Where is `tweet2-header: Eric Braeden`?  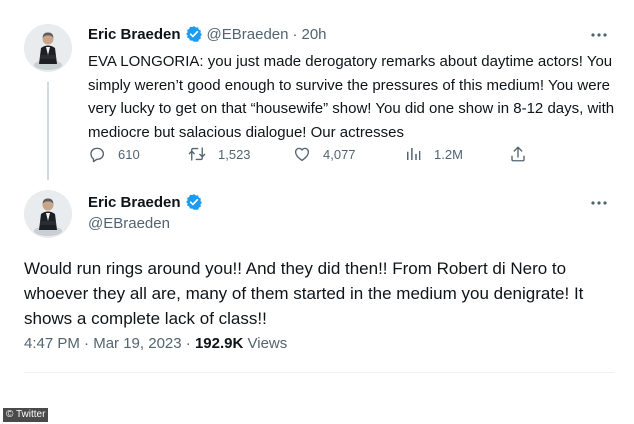 tweet2-header: Eric Braeden is located at coordinates (147, 202).